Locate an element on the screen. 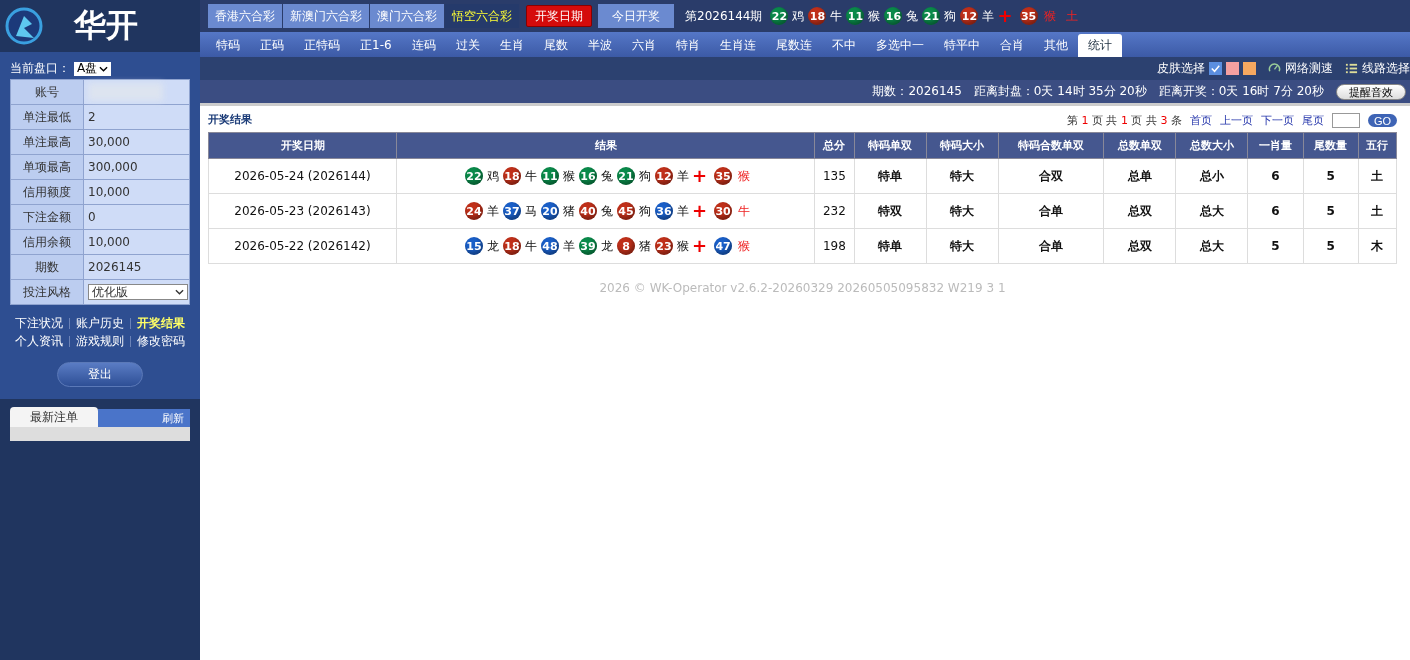  nav-tab: 六肖 is located at coordinates (643, 45).